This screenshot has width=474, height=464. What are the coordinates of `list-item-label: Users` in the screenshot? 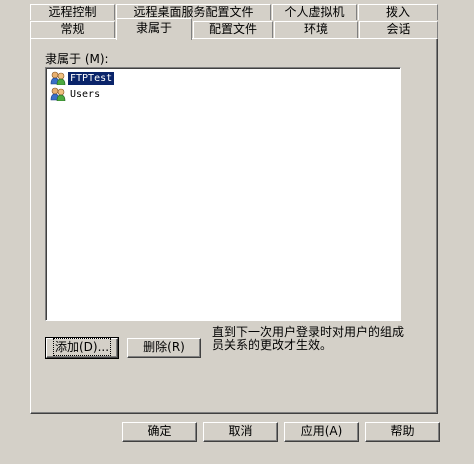 It's located at (85, 94).